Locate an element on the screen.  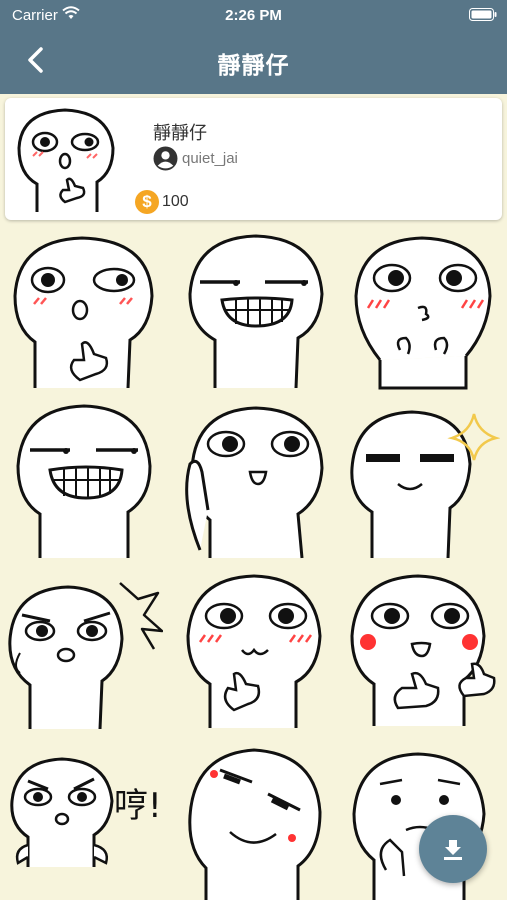
pack-name: 靜靜仔 is located at coordinates (180, 133).